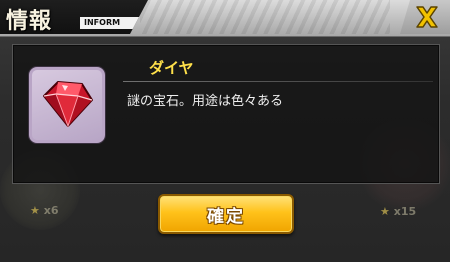 The image size is (450, 262). Describe the element at coordinates (265, 17) in the screenshot. I see `header-stripes` at that location.